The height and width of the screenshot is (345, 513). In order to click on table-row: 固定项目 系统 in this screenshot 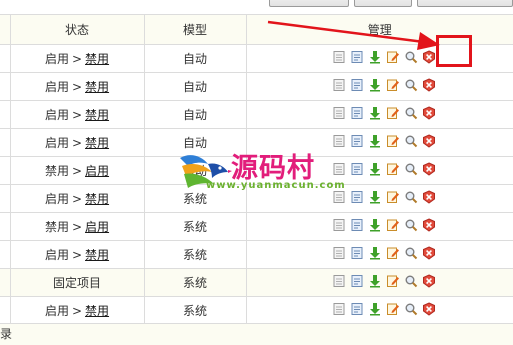, I will do `click(256, 282)`.